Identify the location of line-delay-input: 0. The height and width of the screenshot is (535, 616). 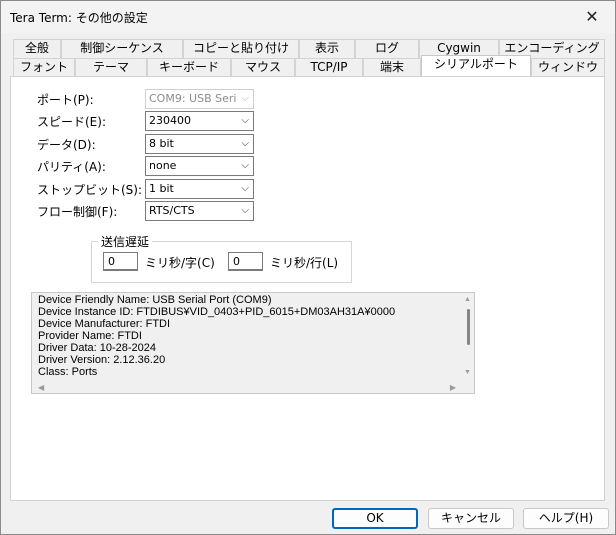
(245, 261).